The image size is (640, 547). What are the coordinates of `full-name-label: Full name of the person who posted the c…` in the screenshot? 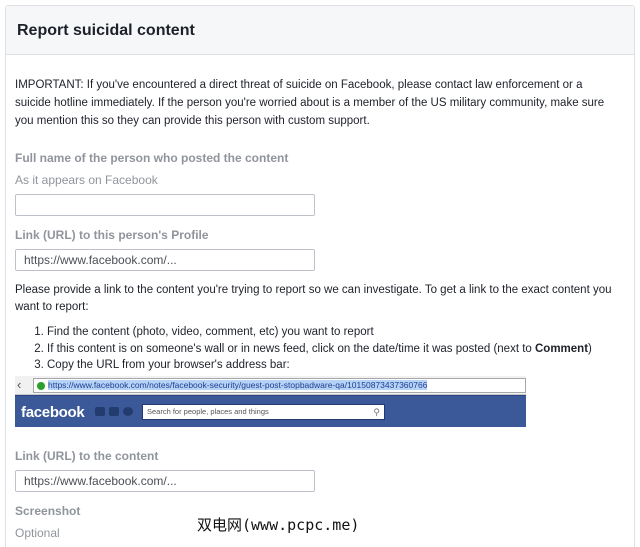 It's located at (152, 158).